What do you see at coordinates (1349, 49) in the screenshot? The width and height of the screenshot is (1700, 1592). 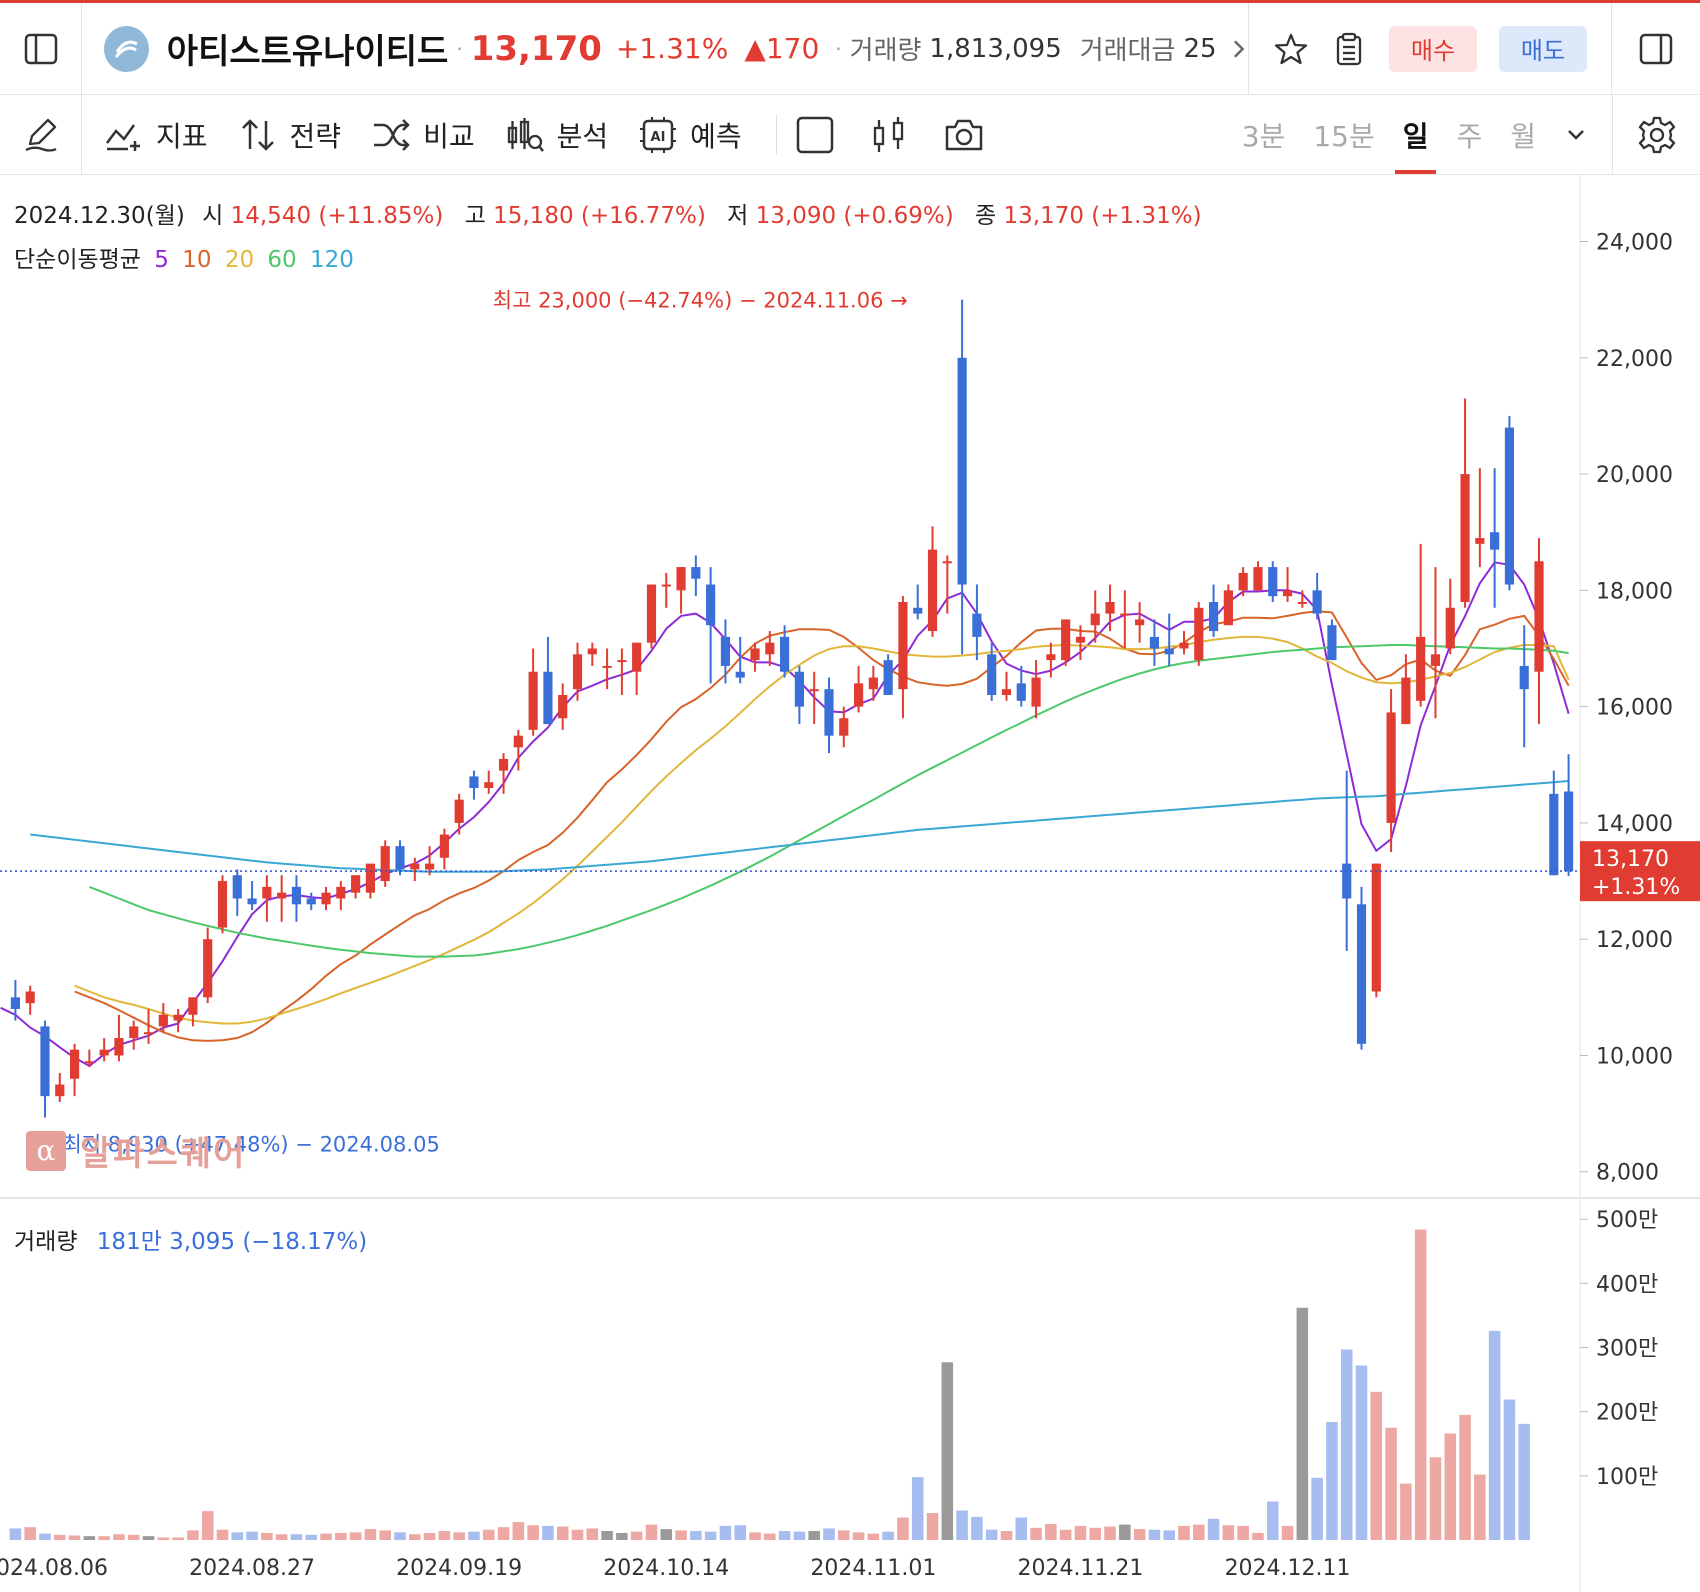 I see `clipboard-icon` at bounding box center [1349, 49].